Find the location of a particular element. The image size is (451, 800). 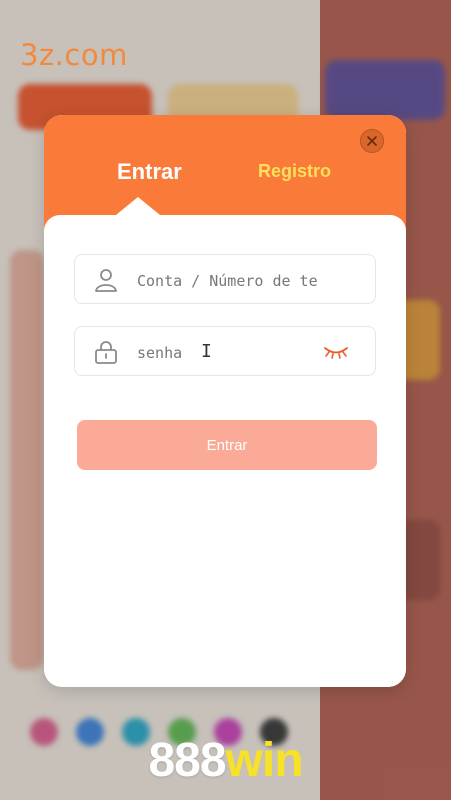

password-input is located at coordinates (232, 353).